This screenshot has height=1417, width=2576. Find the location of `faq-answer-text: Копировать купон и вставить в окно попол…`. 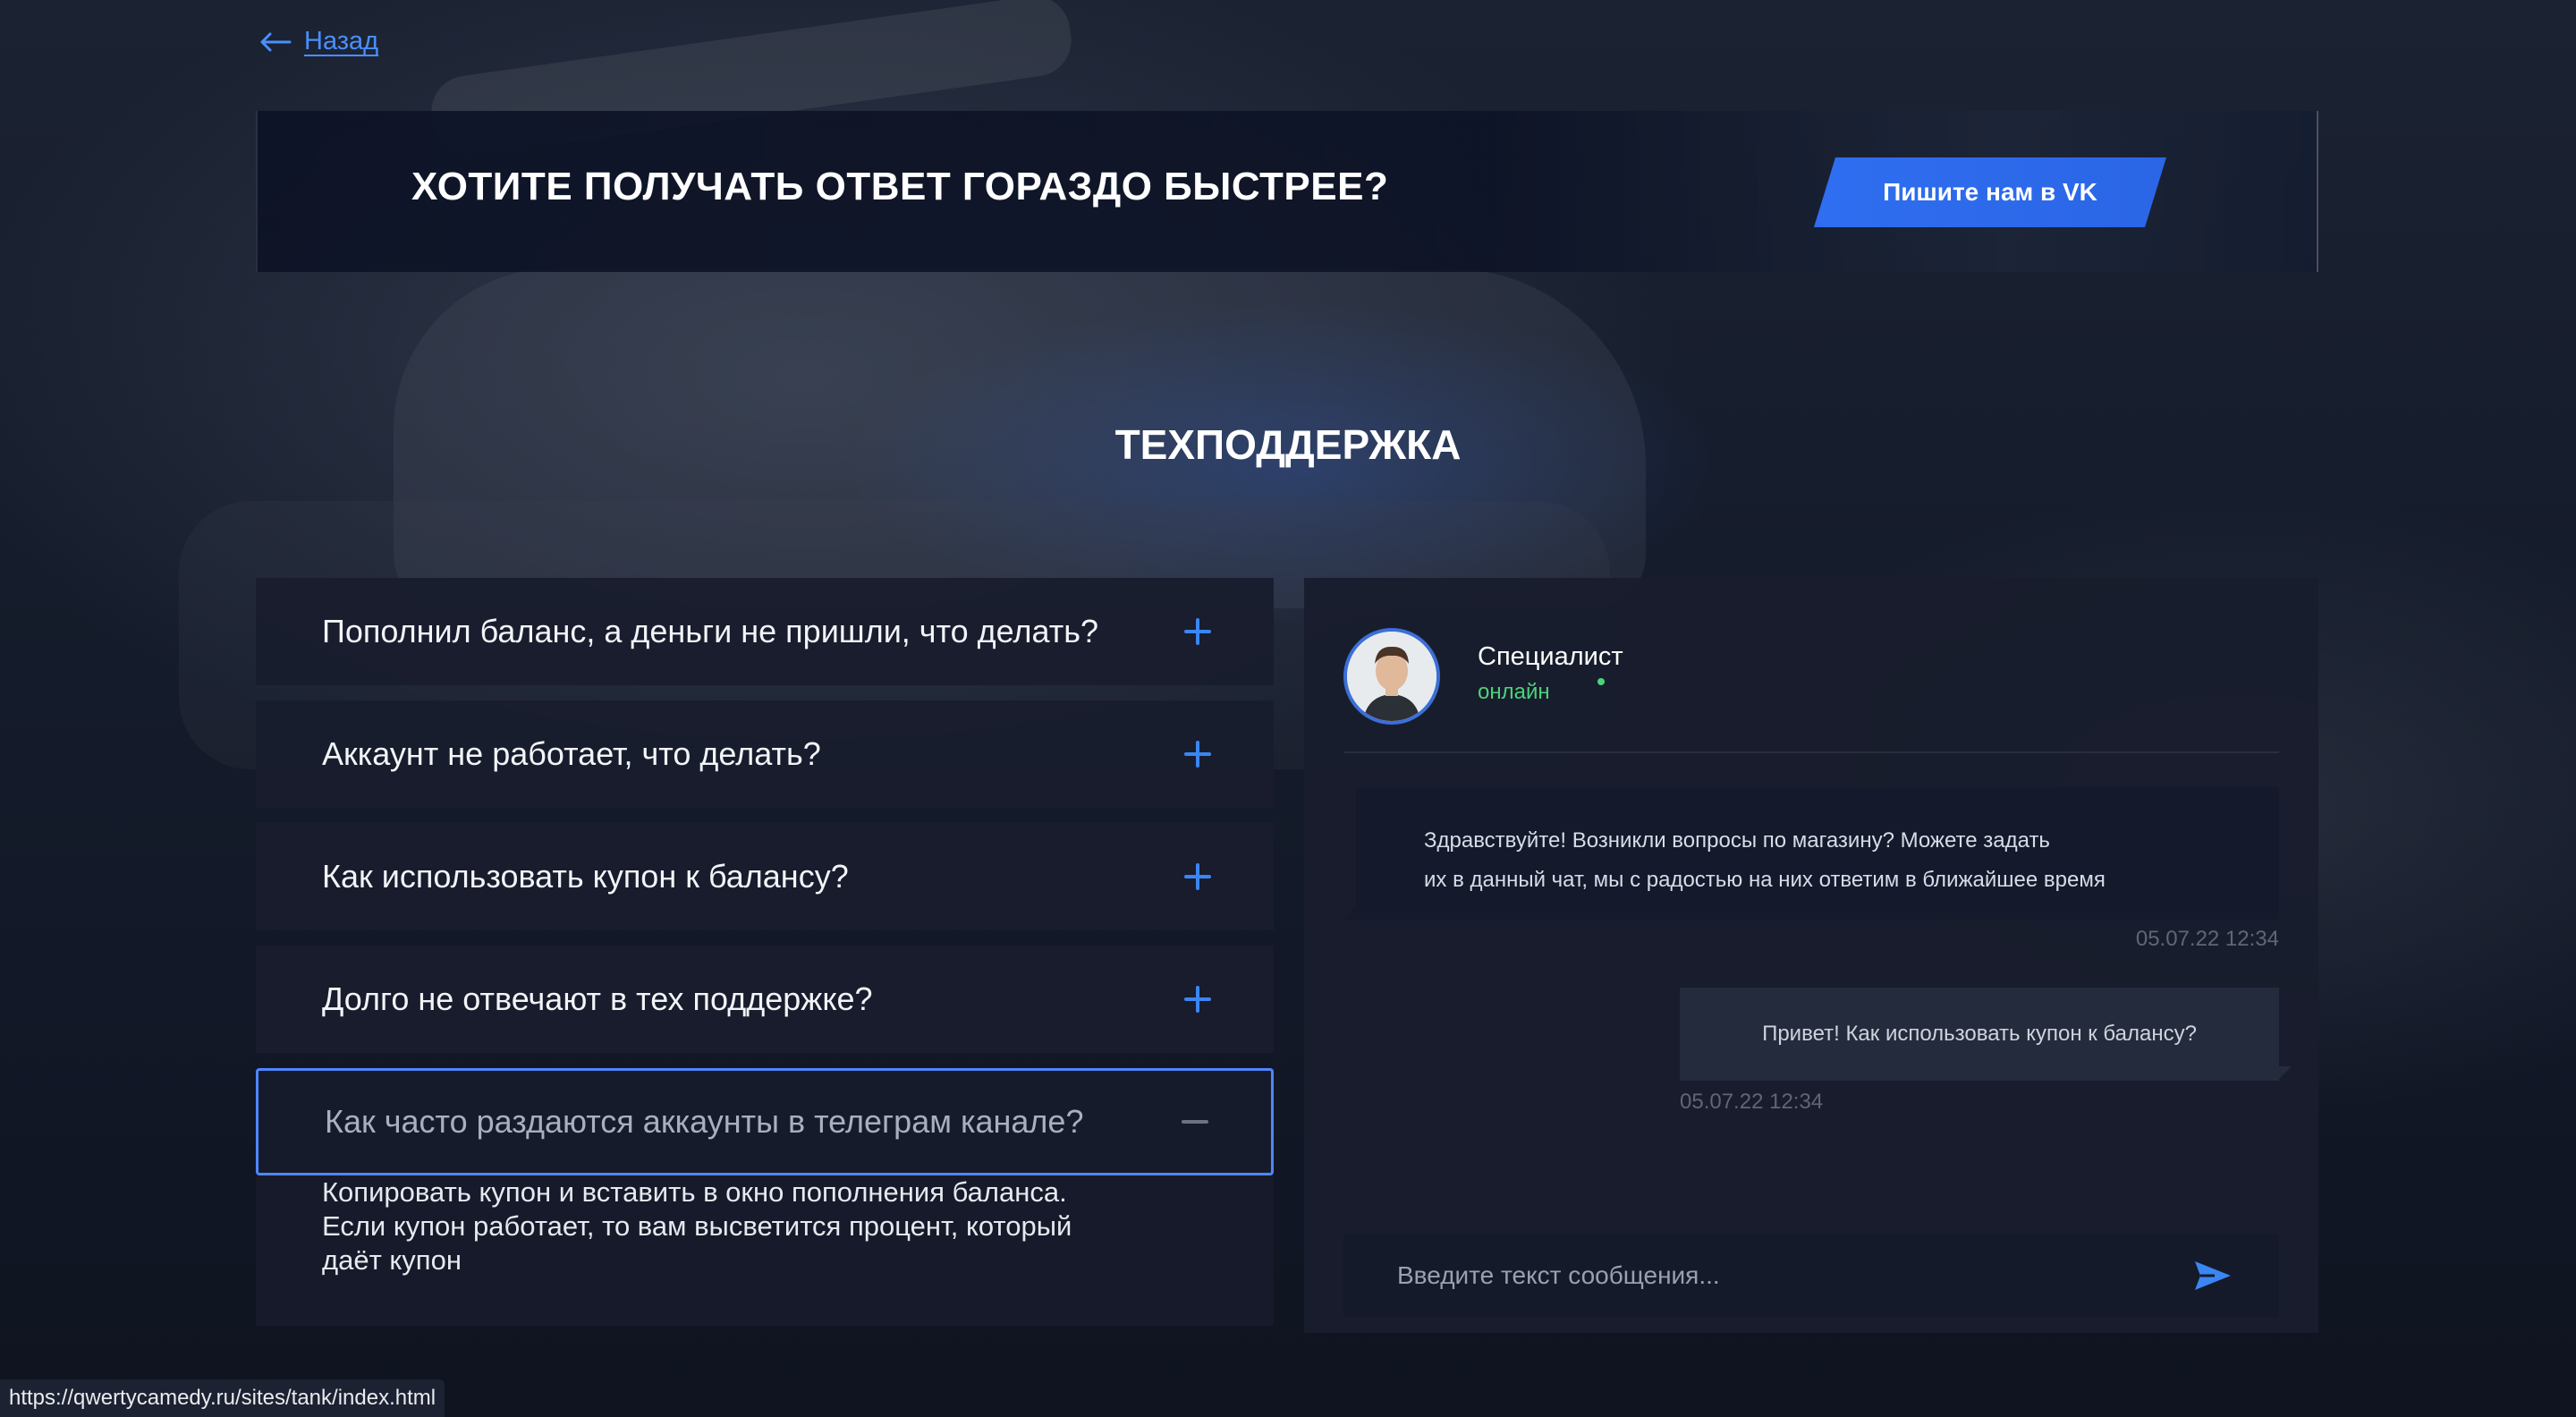

faq-answer-text: Копировать купон и вставить в окно попол… is located at coordinates (697, 1226).